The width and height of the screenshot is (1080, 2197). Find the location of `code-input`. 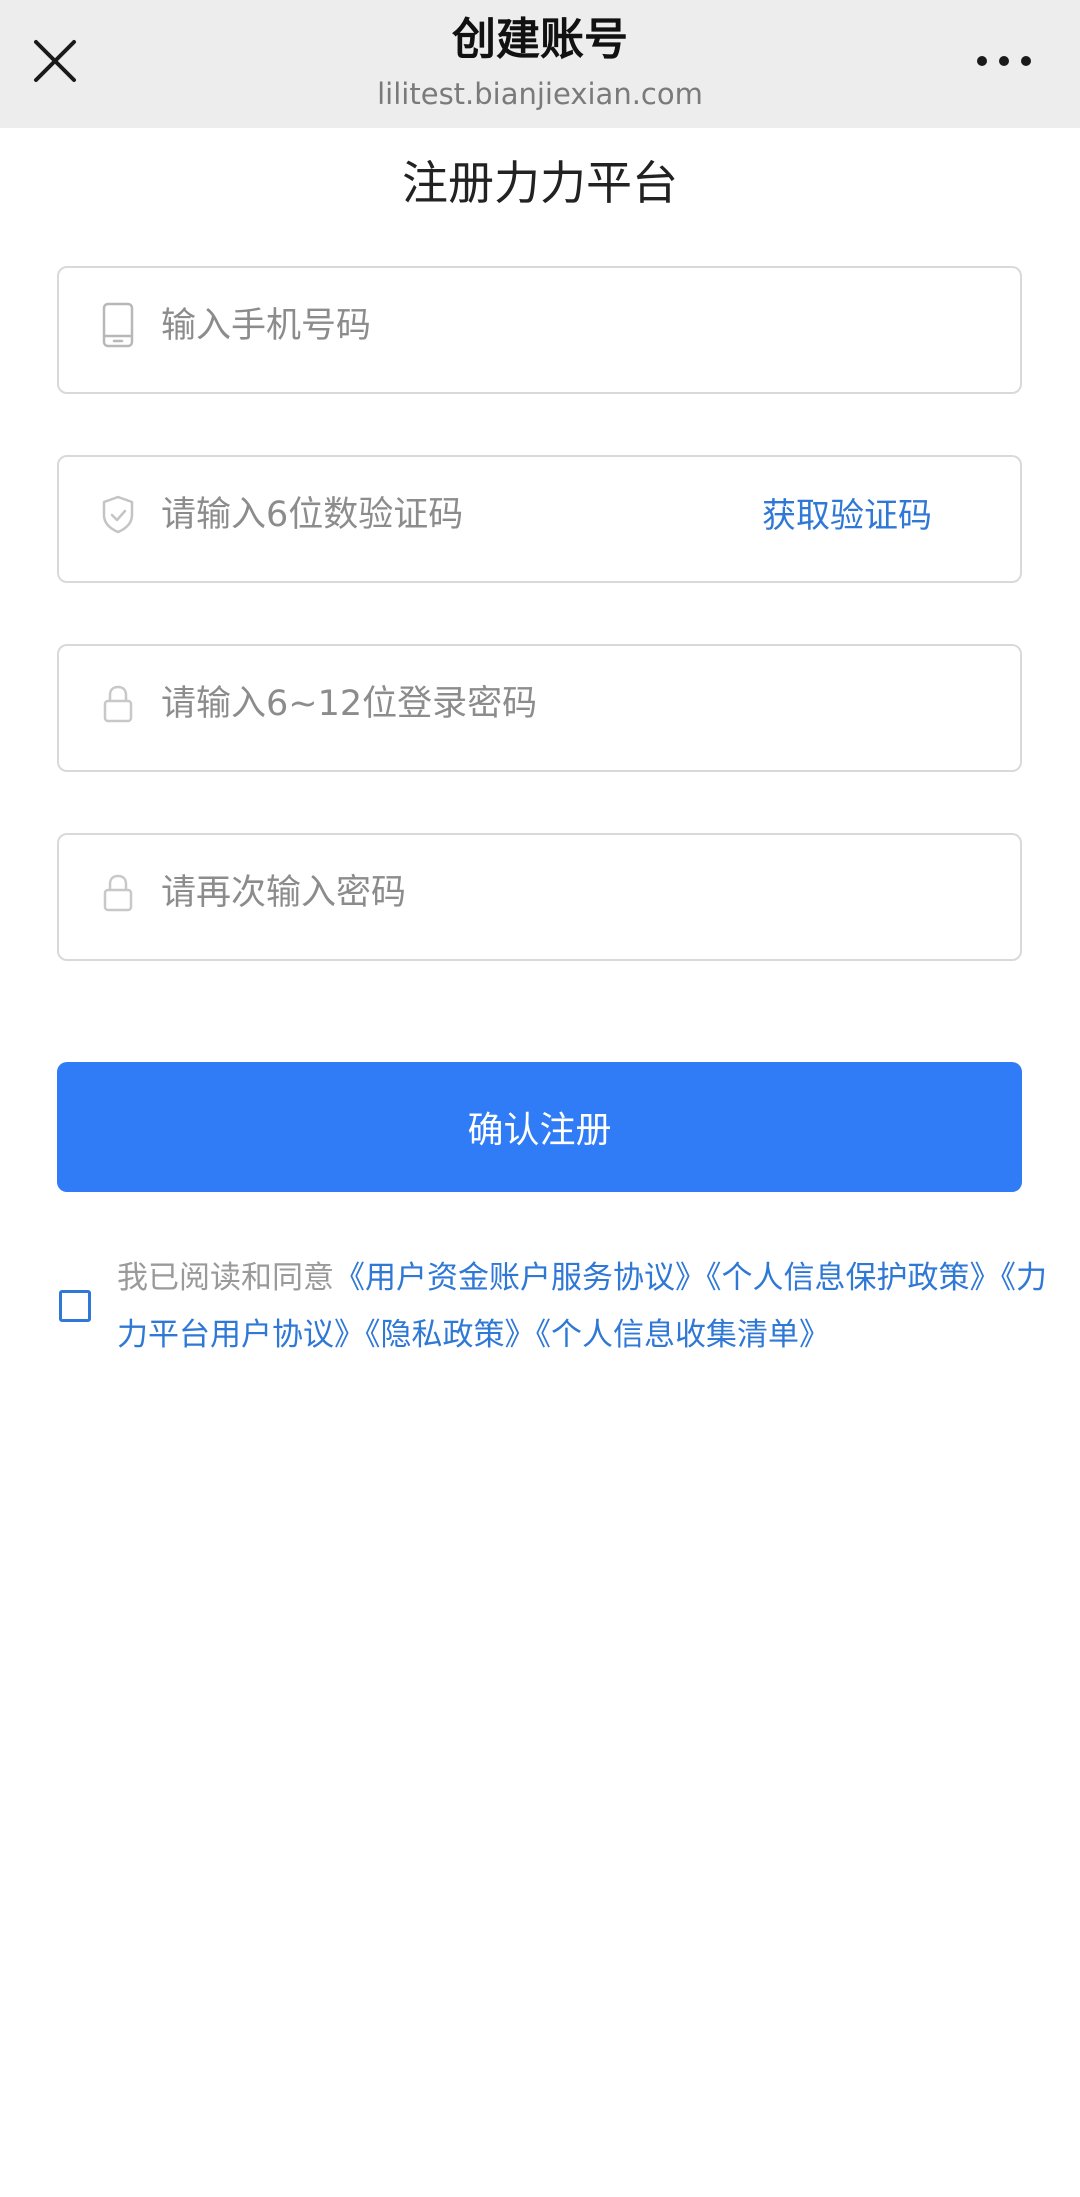

code-input is located at coordinates (441, 515).